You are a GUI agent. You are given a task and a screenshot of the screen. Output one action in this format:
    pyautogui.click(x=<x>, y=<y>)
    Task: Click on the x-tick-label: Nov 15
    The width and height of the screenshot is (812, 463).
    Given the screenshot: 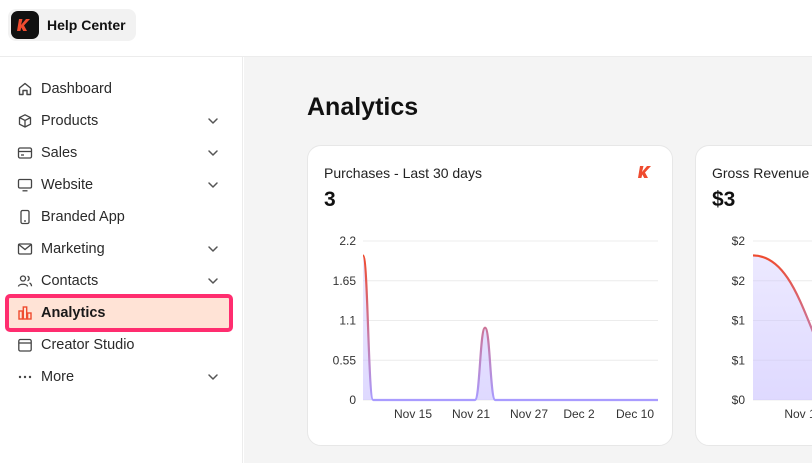 What is the action you would take?
    pyautogui.click(x=413, y=414)
    